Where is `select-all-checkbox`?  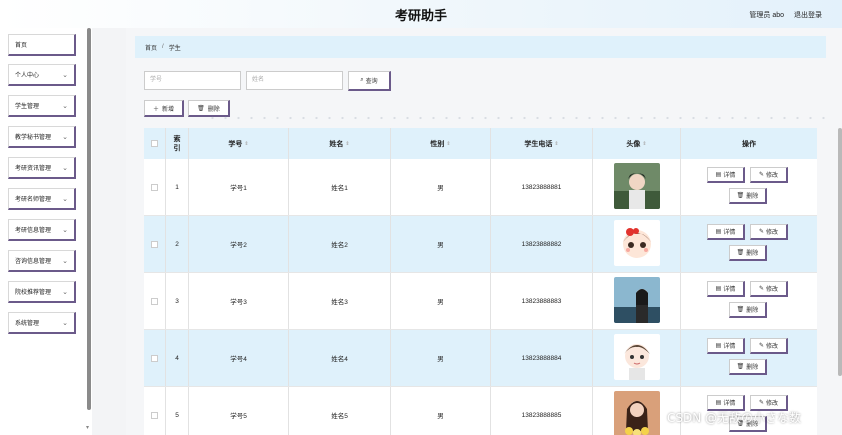
select-all-checkbox is located at coordinates (154, 143).